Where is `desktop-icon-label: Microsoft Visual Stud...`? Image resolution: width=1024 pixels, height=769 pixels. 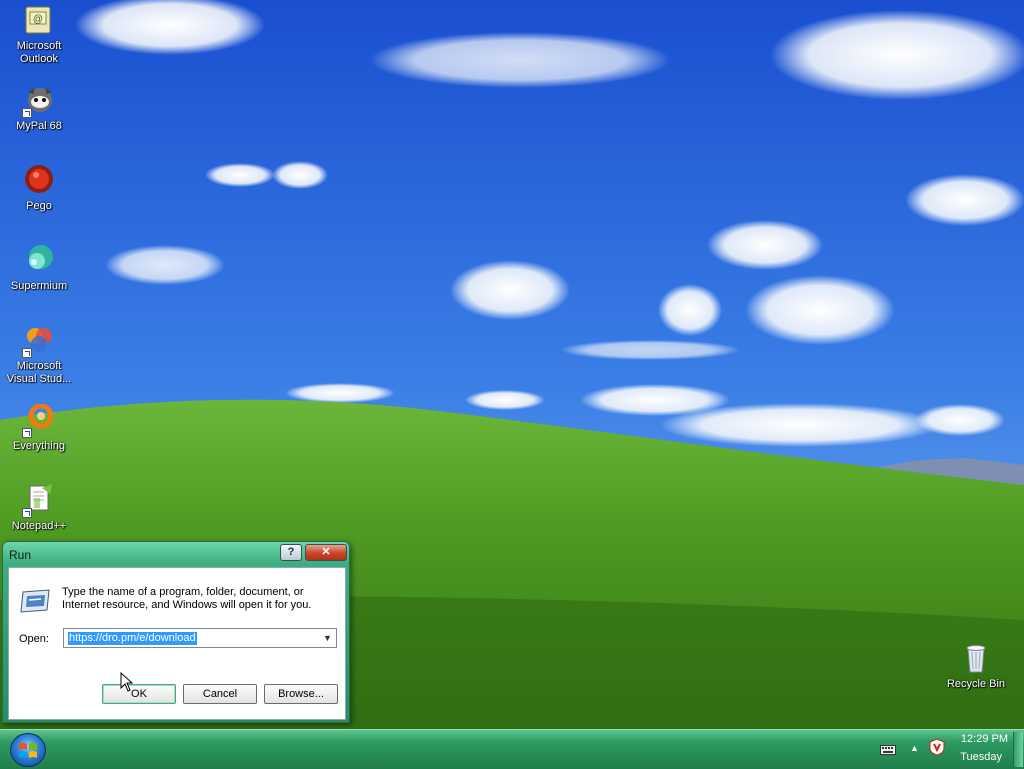 desktop-icon-label: Microsoft Visual Stud... is located at coordinates (39, 372).